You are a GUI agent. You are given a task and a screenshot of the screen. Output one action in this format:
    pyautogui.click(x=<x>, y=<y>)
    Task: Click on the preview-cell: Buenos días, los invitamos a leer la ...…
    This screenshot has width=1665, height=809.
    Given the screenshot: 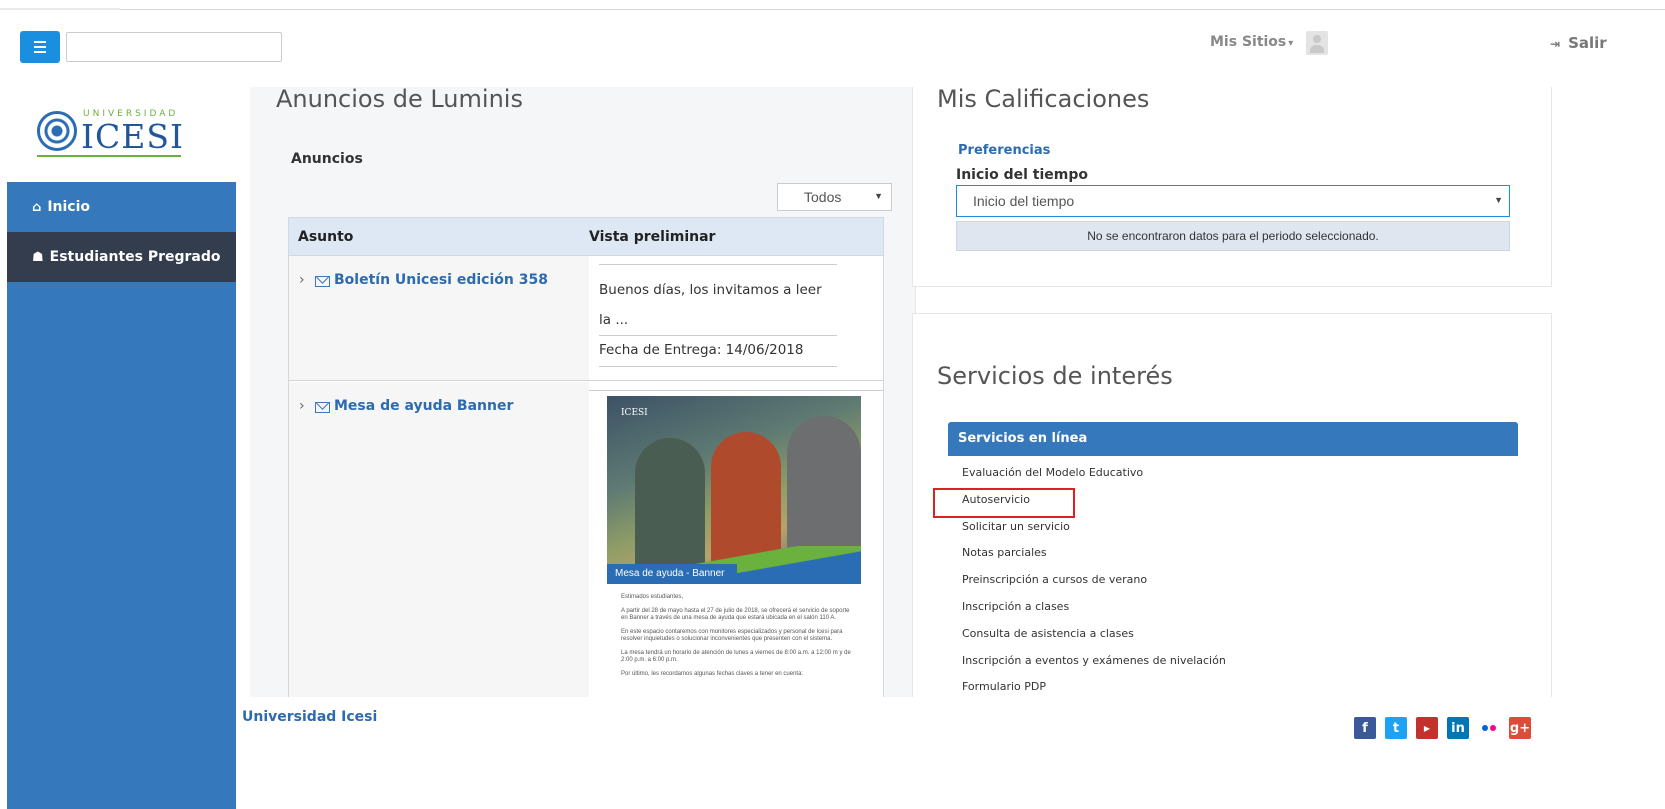 What is the action you would take?
    pyautogui.click(x=718, y=315)
    